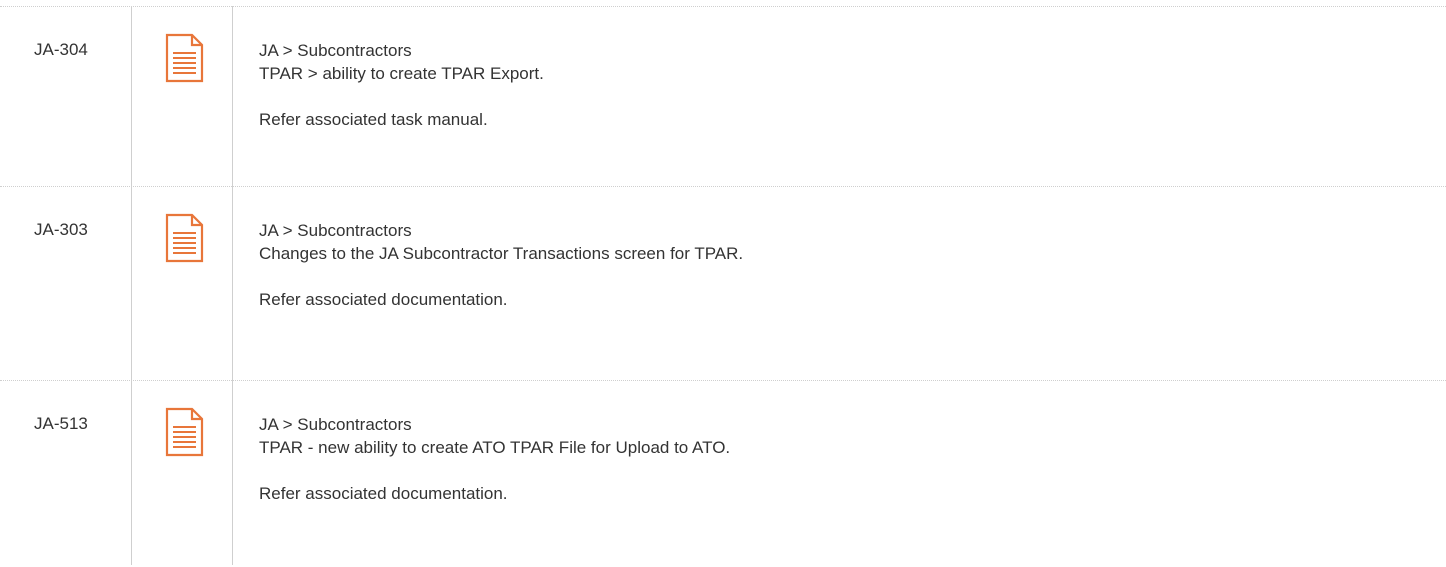 The width and height of the screenshot is (1446, 567). Describe the element at coordinates (401, 73) in the screenshot. I see `description-summary: TPAR > ability to create TPAR Export.` at that location.